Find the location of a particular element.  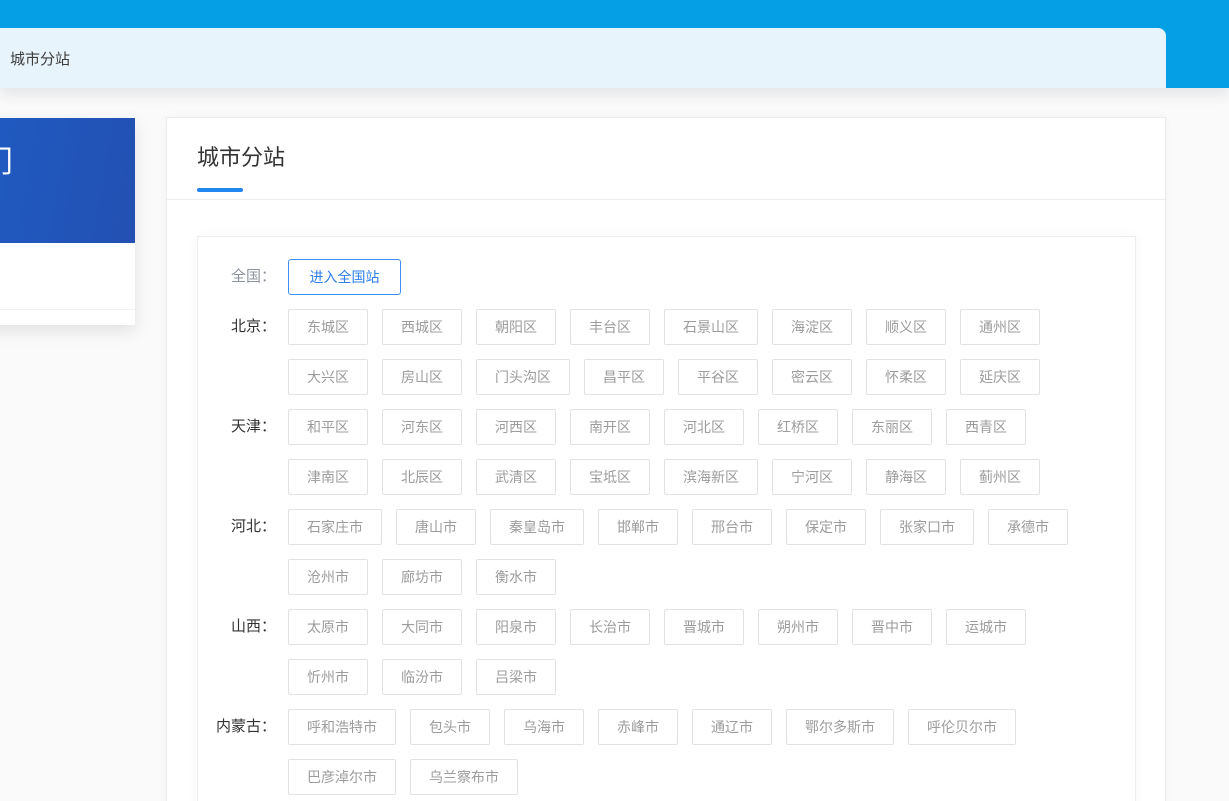

sidebar-divider is located at coordinates (67, 309).